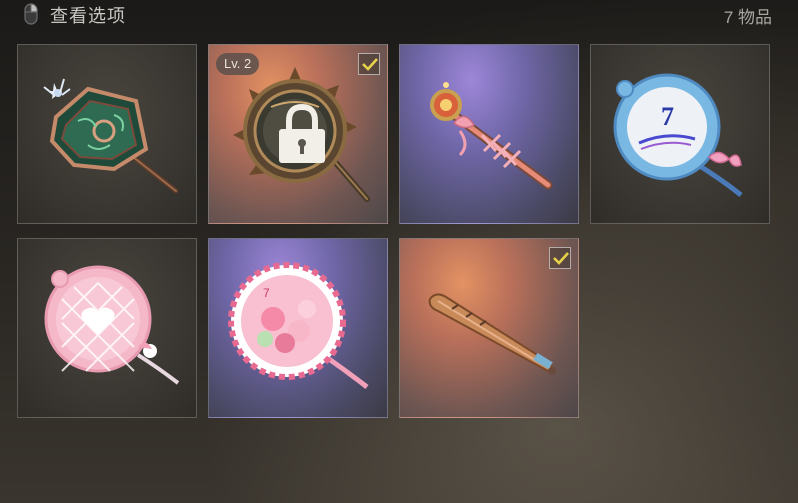 The image size is (798, 503). I want to click on item-card-pink-floral-fan: 7, so click(298, 328).